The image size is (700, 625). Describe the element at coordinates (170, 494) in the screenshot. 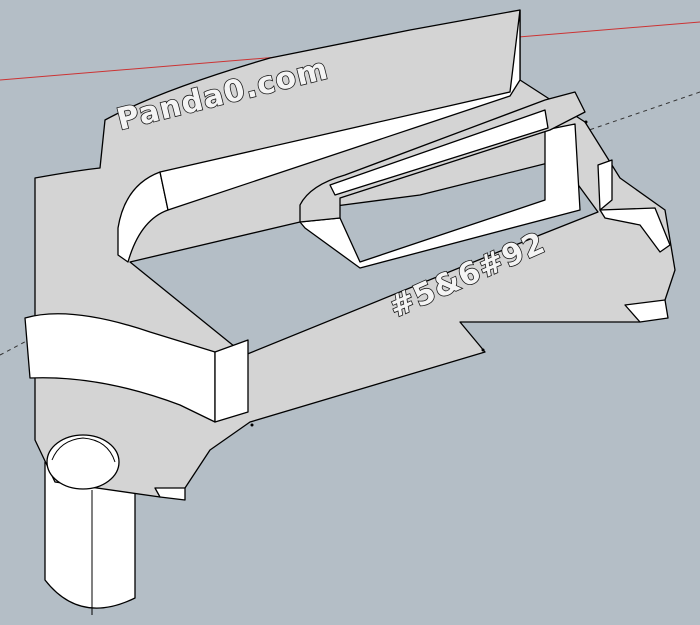

I see `front-lower-face` at that location.